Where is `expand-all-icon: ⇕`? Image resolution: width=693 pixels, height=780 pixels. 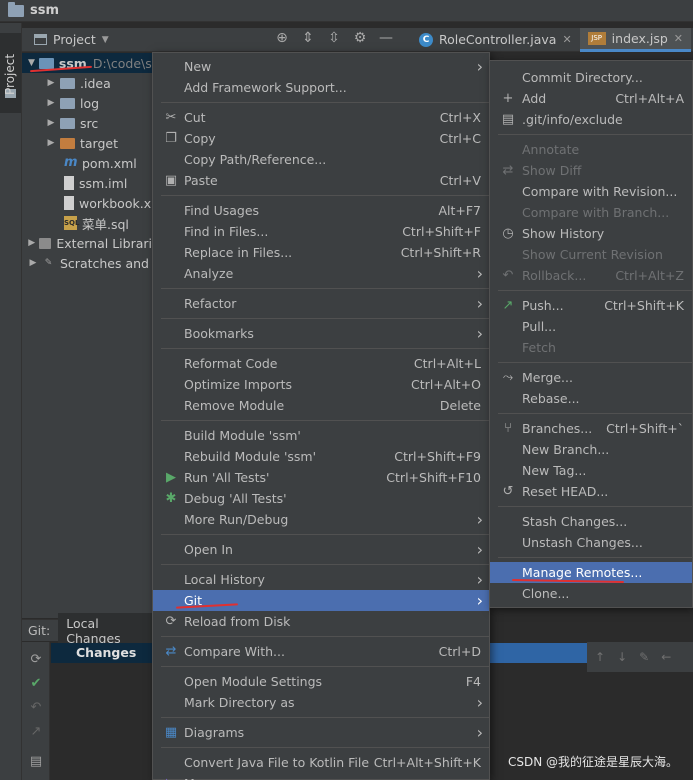 expand-all-icon: ⇕ is located at coordinates (308, 38).